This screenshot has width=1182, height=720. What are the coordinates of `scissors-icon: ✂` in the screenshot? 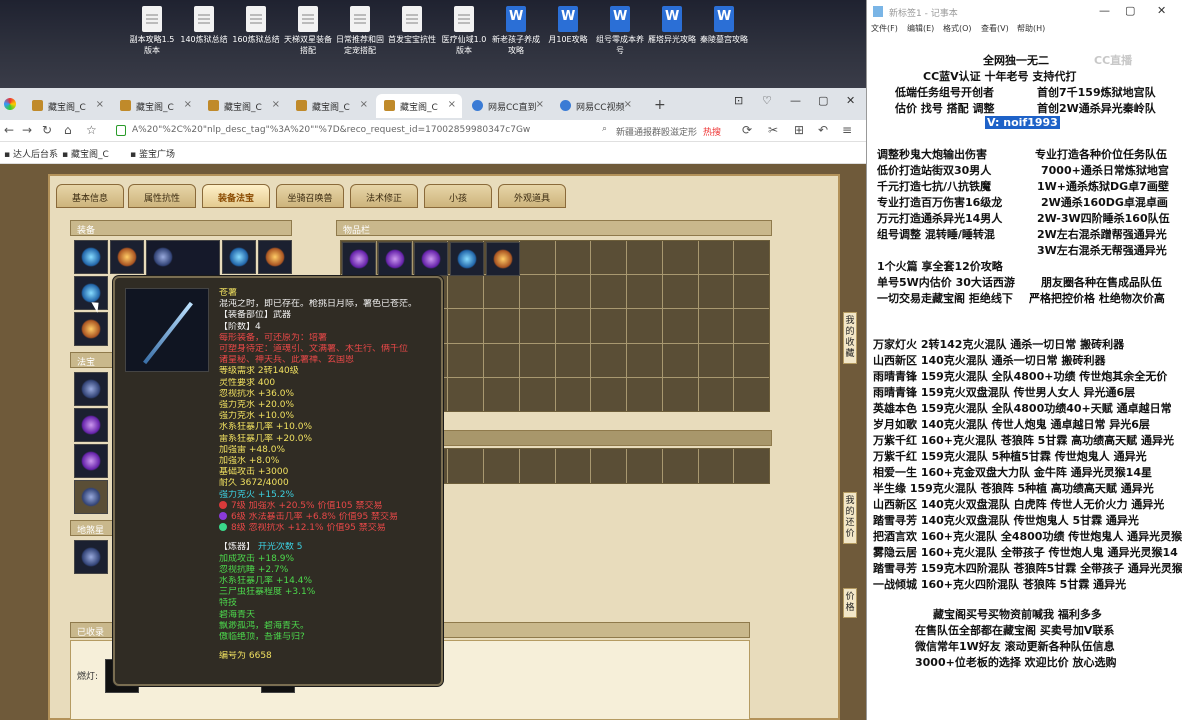 It's located at (773, 130).